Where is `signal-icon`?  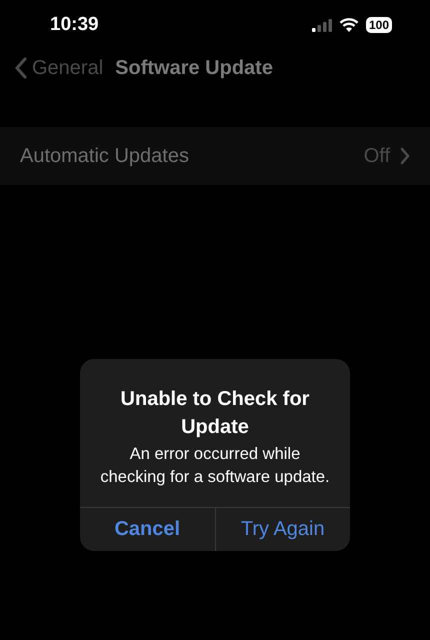 signal-icon is located at coordinates (322, 25).